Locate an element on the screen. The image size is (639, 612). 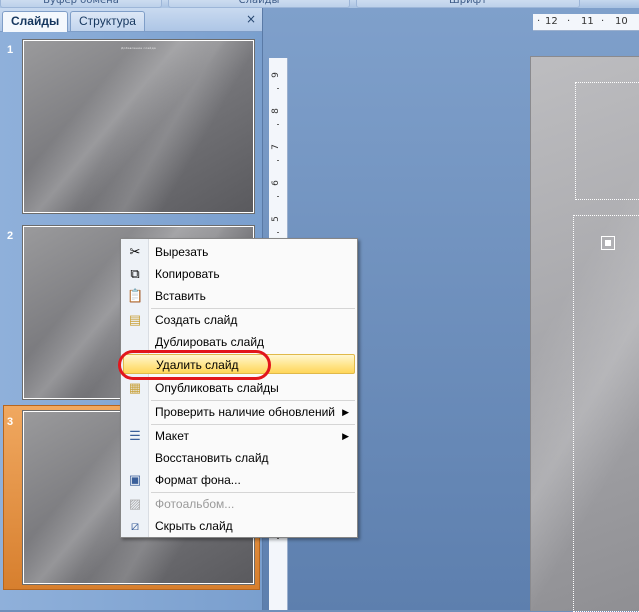
slide-thumbnail-1: Добавление слайда is located at coordinates (138, 126).